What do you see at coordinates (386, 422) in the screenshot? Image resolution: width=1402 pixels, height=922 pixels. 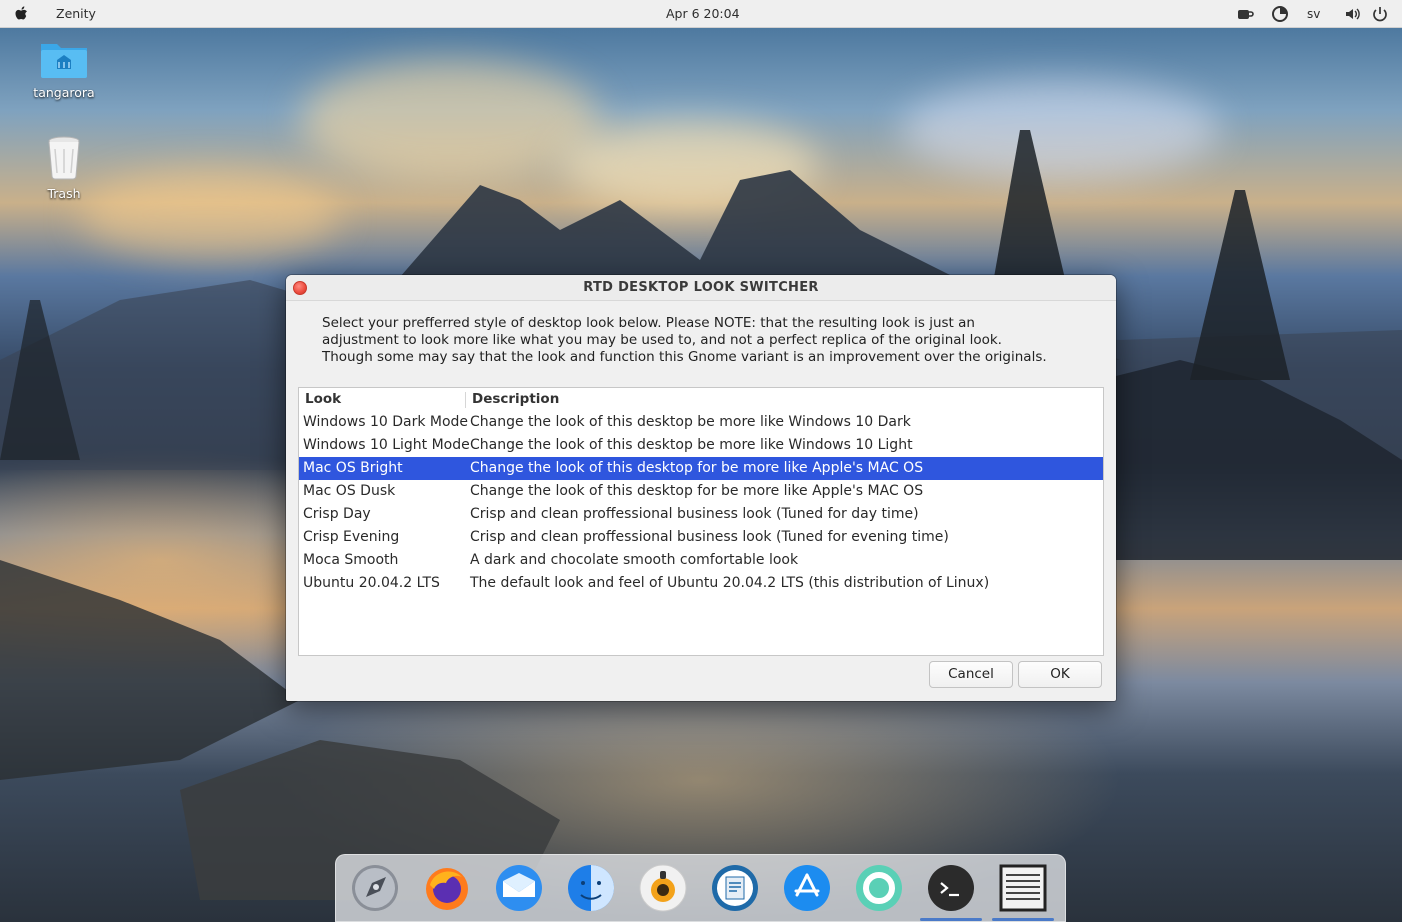 I see `look-cell: Windows 10 Dark Mode` at bounding box center [386, 422].